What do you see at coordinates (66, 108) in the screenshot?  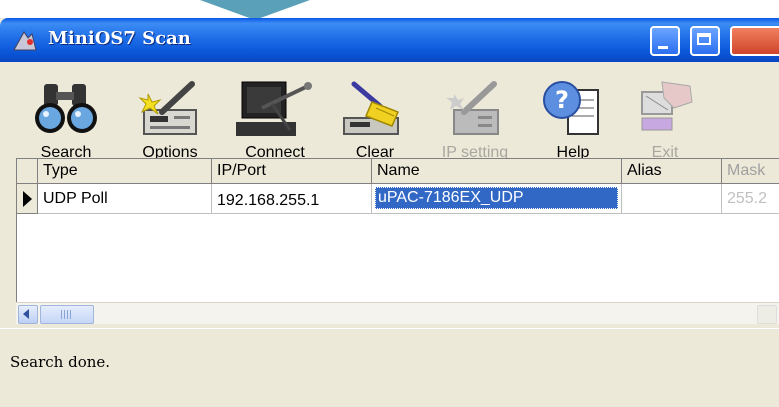 I see `binoculars-icon` at bounding box center [66, 108].